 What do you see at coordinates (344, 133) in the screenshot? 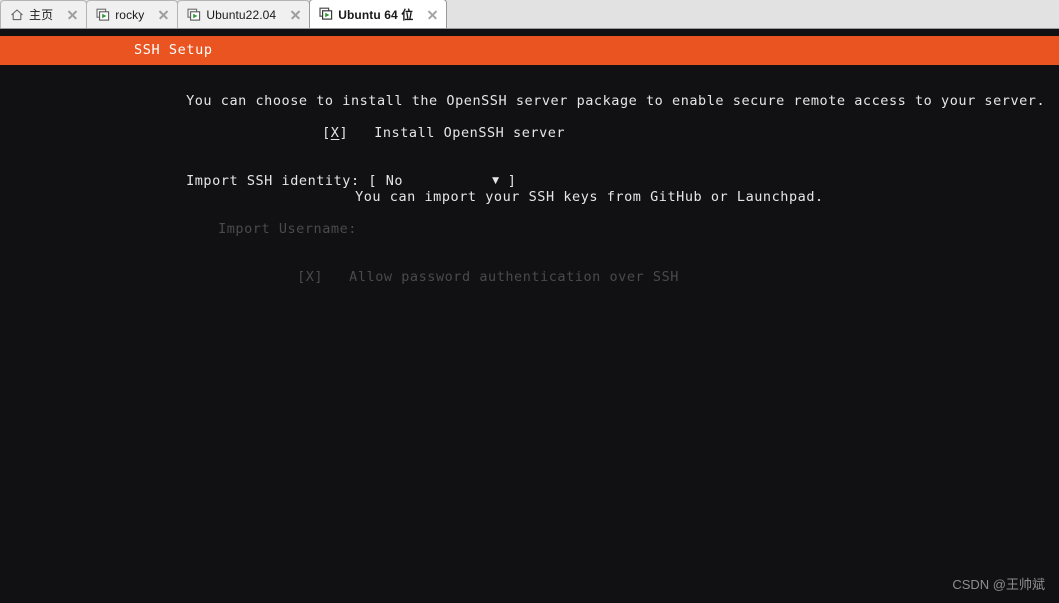
I see `checkbox-close-bracket: ]` at bounding box center [344, 133].